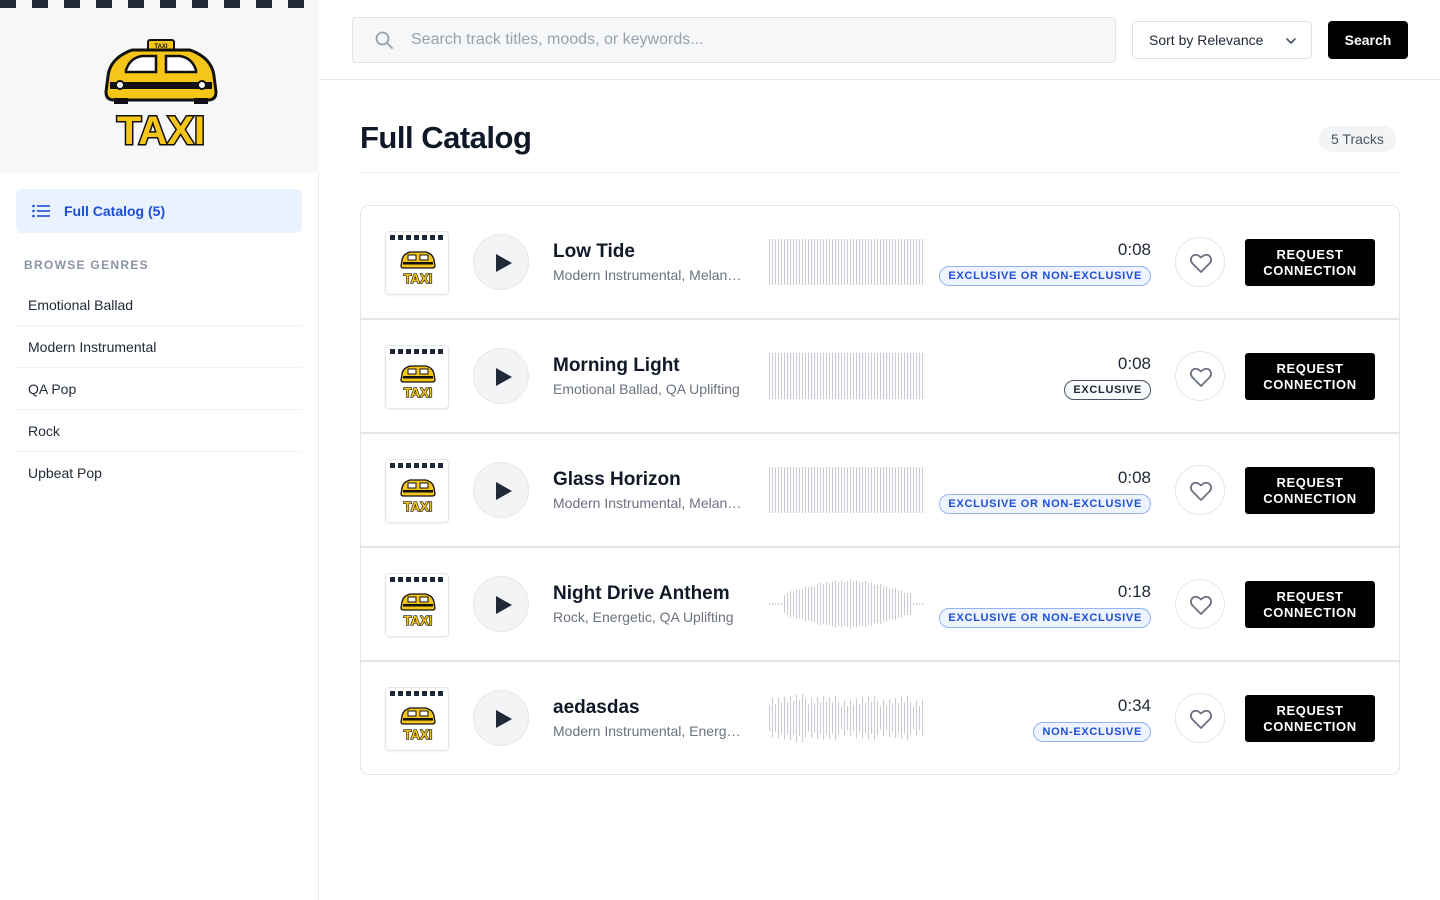 The height and width of the screenshot is (900, 1440). I want to click on track-count-badge: 5 Tracks, so click(1357, 139).